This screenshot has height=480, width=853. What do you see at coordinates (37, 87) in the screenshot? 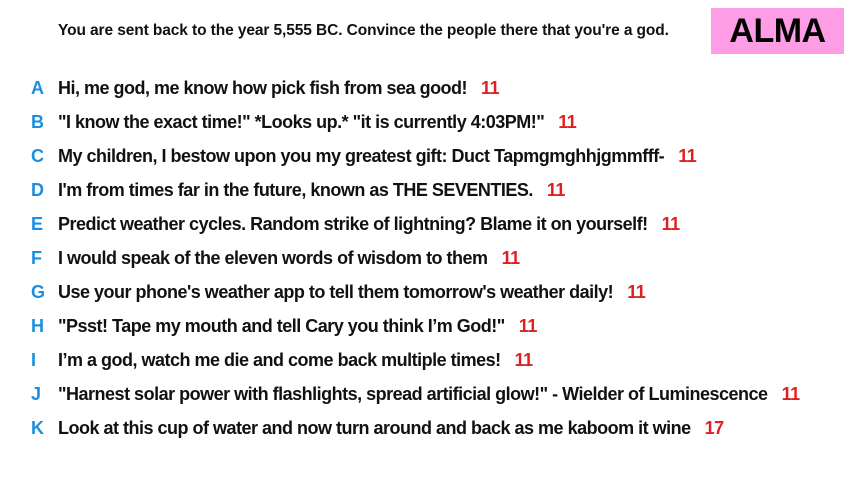
I see `answer-letter: A` at bounding box center [37, 87].